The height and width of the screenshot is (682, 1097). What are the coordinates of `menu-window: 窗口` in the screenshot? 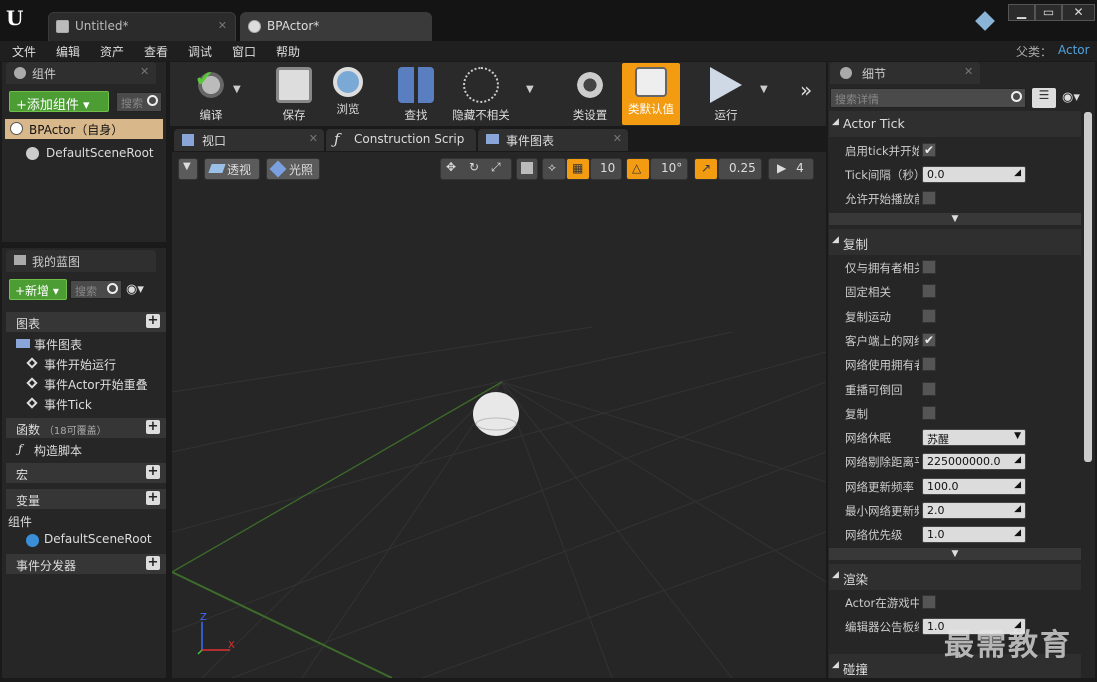 It's located at (244, 51).